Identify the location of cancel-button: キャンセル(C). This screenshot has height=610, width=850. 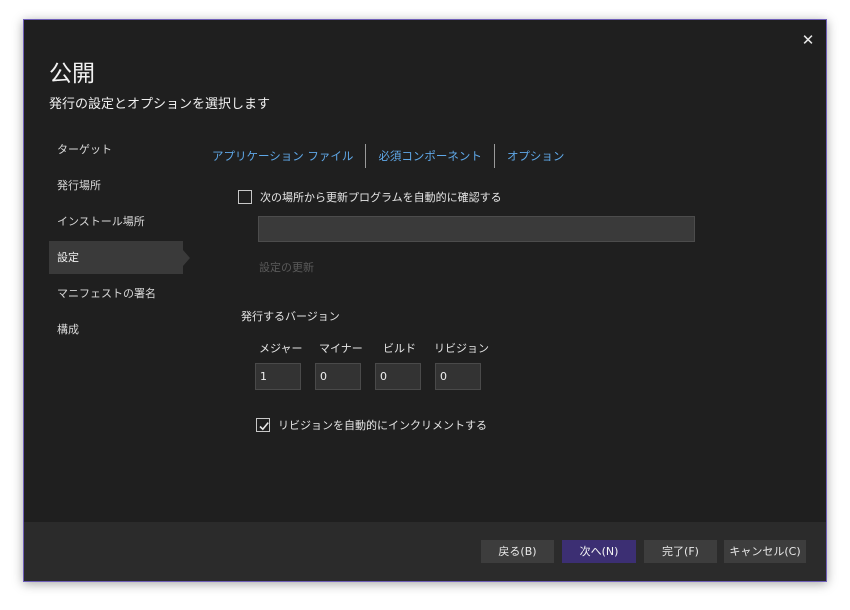
(765, 551).